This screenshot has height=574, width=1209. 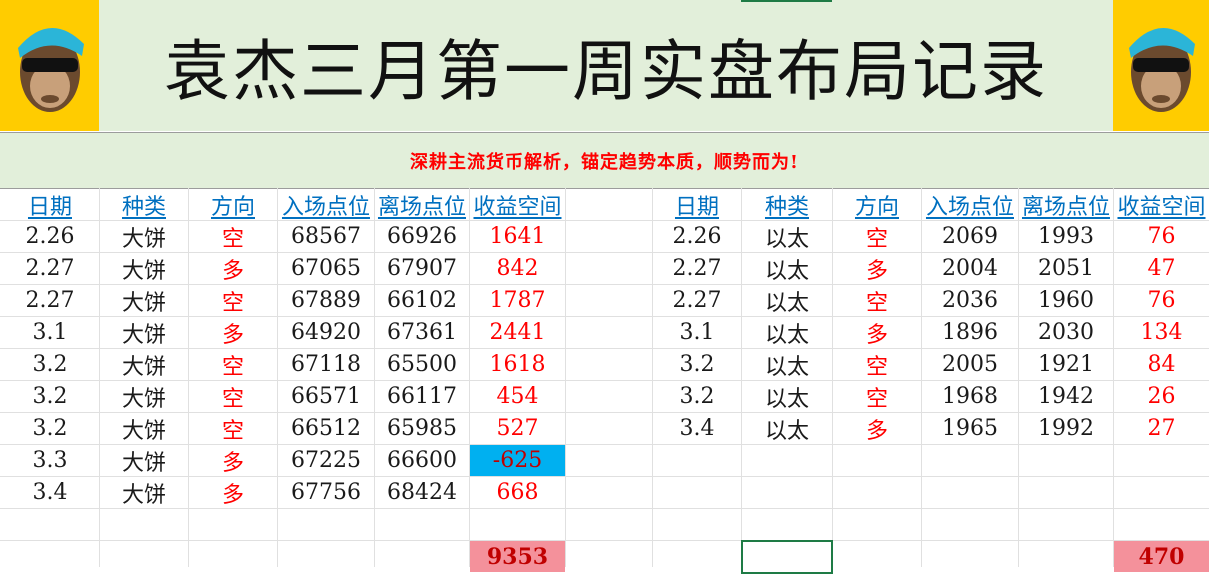 What do you see at coordinates (422, 268) in the screenshot?
I see `table-cell: 67907` at bounding box center [422, 268].